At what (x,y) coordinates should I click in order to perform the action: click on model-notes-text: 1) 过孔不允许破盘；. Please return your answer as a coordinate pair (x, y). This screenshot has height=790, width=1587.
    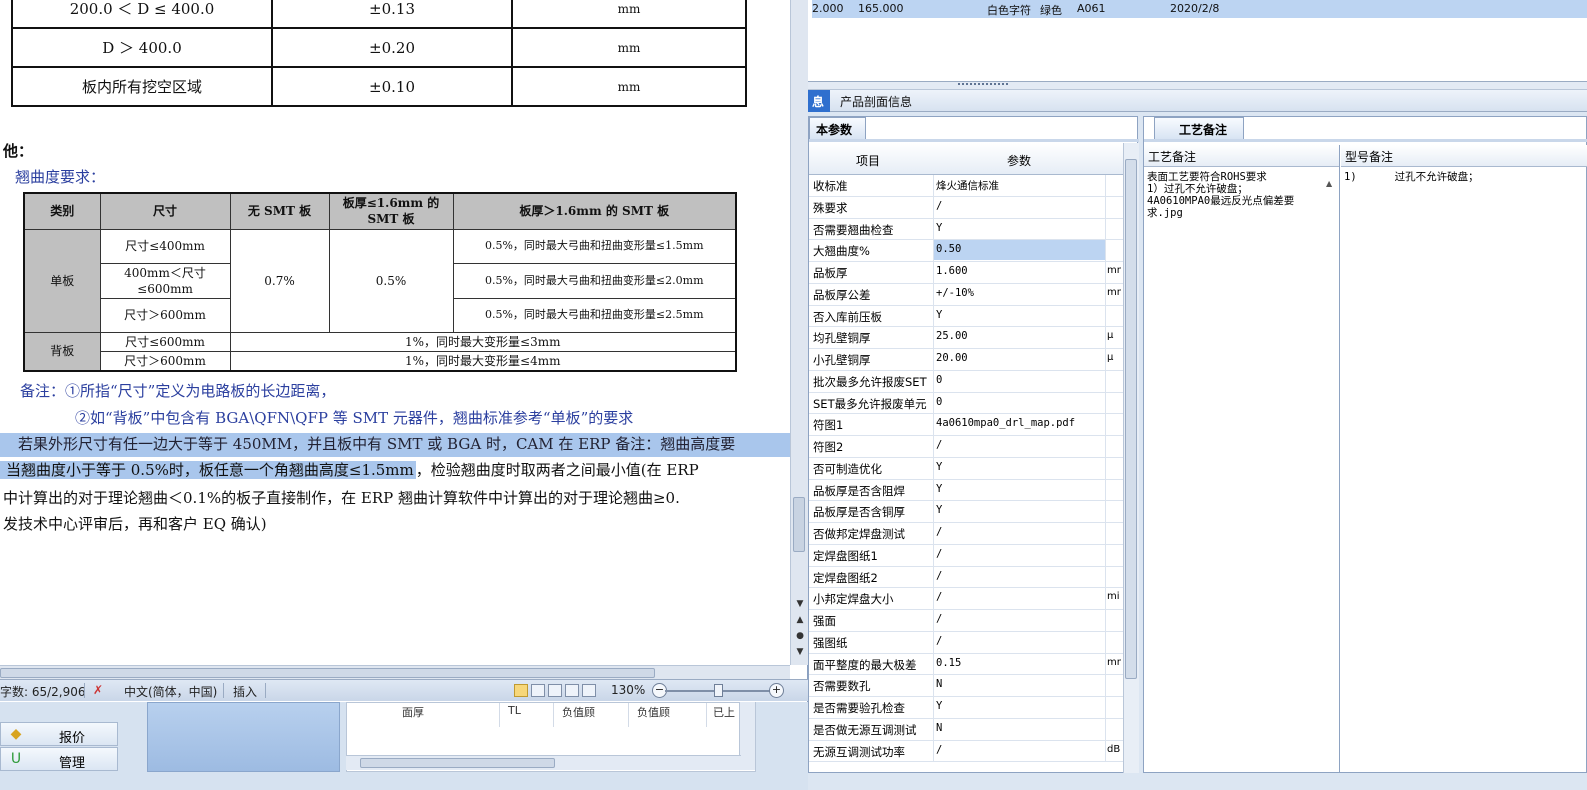
    Looking at the image, I should click on (1459, 177).